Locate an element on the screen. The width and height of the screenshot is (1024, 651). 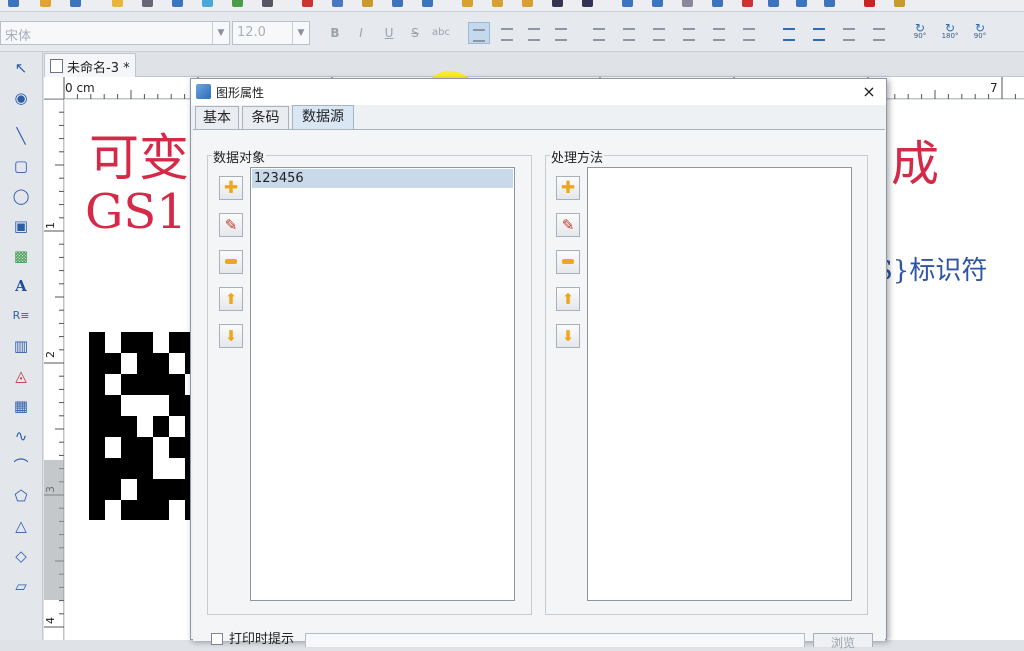
canvas-gs1-text: GS1 is located at coordinates (136, 212).